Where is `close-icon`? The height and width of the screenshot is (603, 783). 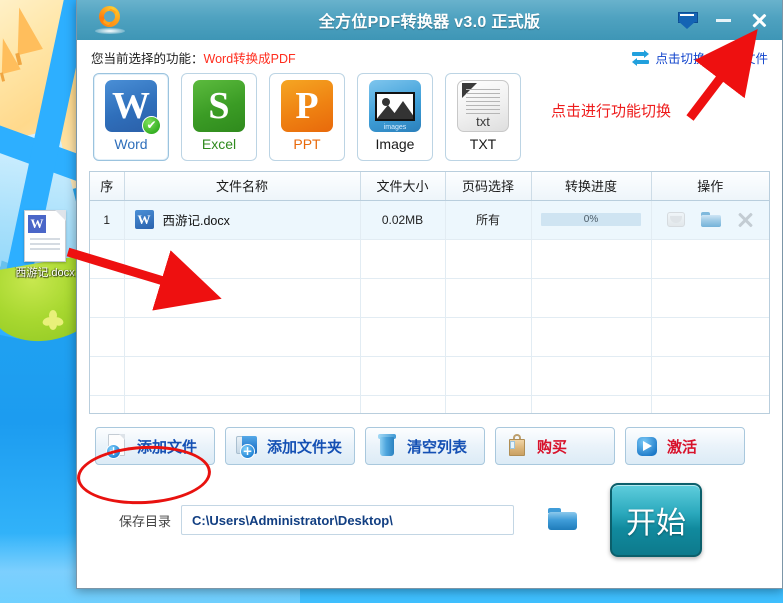
close-icon is located at coordinates (759, 20).